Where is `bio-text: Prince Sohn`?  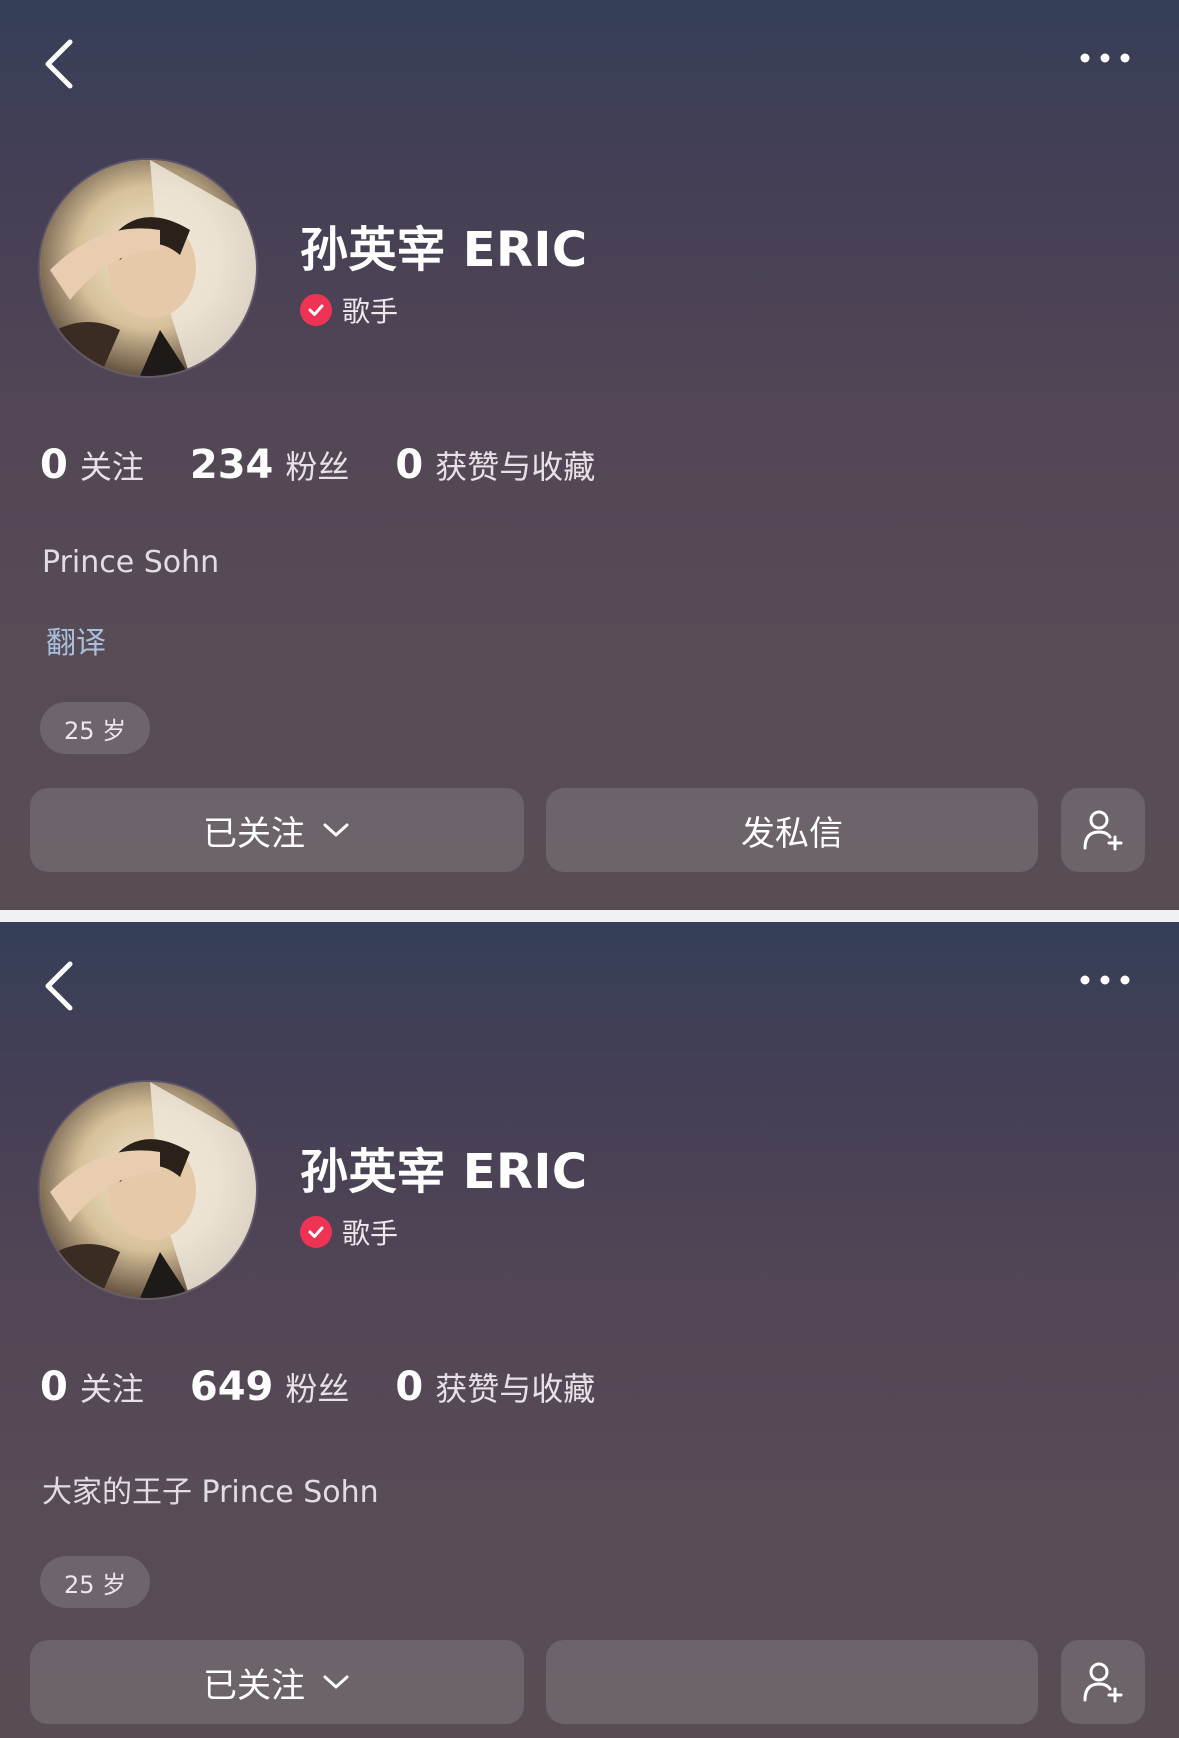
bio-text: Prince Sohn is located at coordinates (131, 562).